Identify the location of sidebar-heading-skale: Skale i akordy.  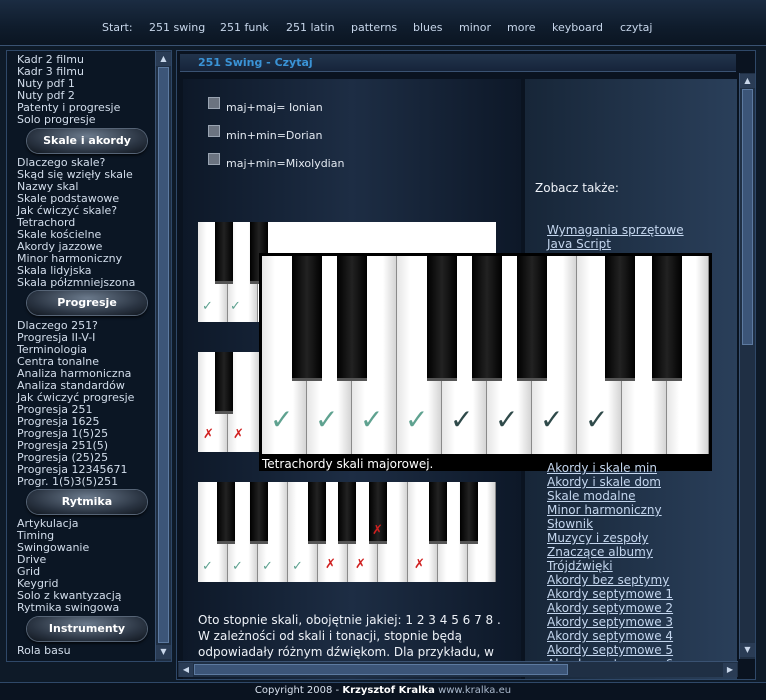
(87, 141).